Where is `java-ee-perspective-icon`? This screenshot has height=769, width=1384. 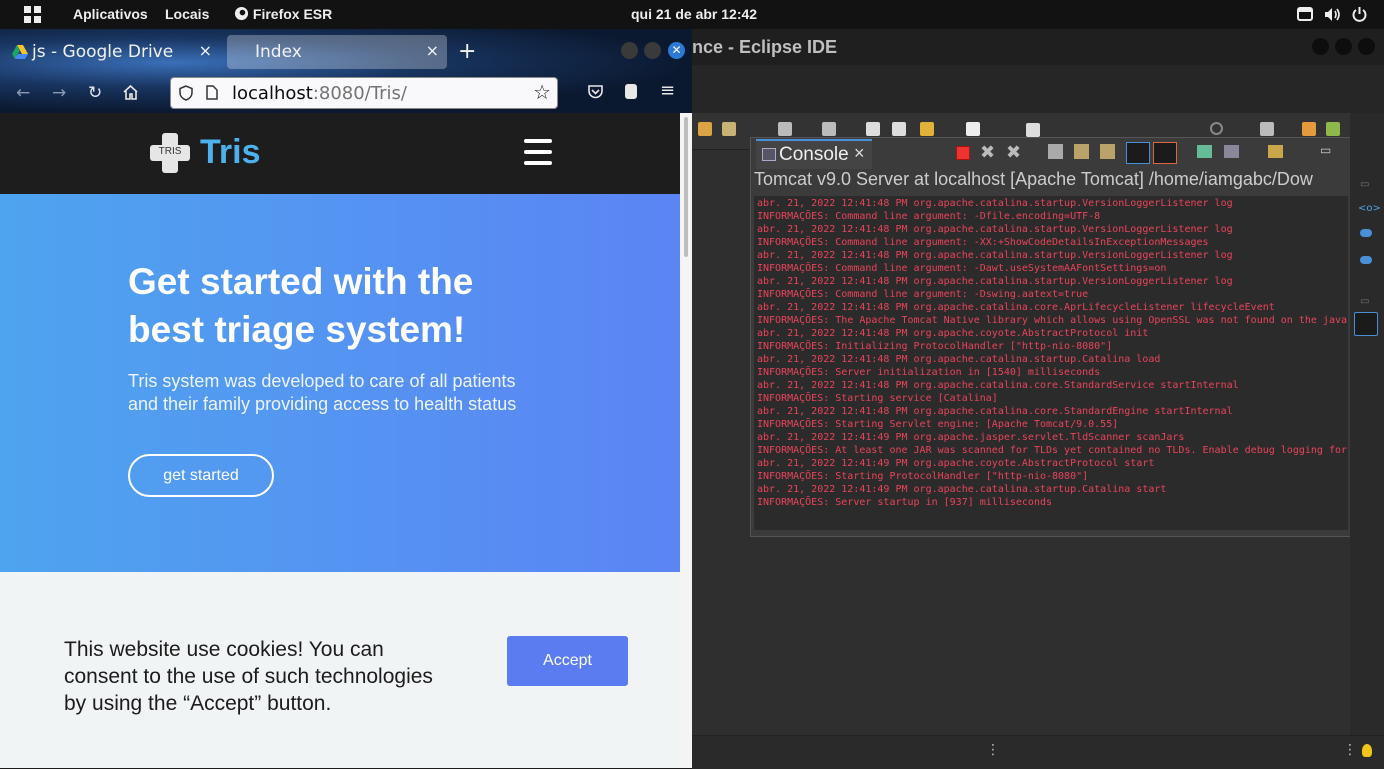 java-ee-perspective-icon is located at coordinates (1309, 129).